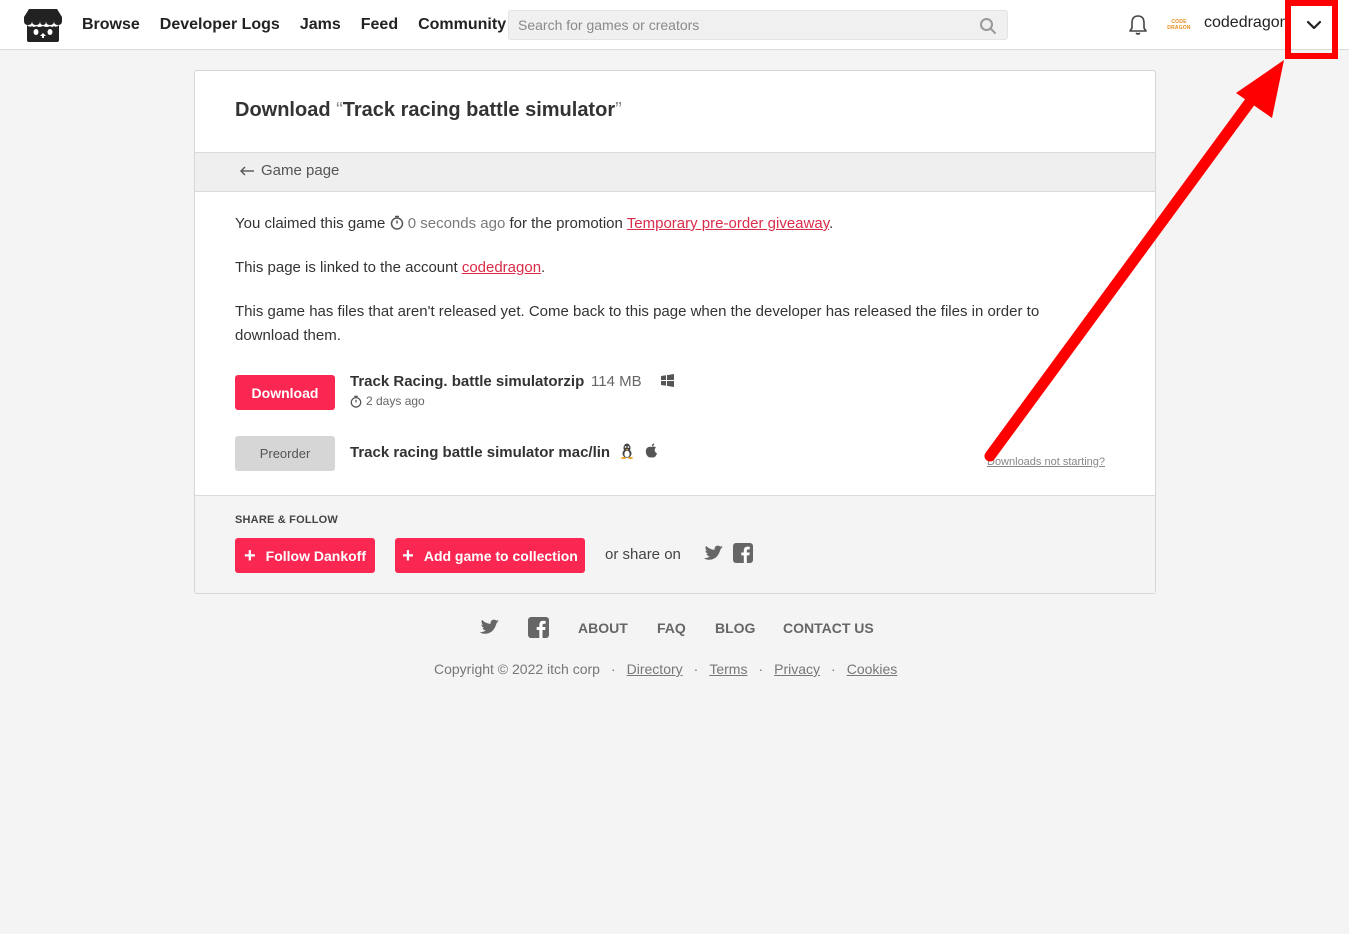  I want to click on game-nav-bar: Game page, so click(675, 172).